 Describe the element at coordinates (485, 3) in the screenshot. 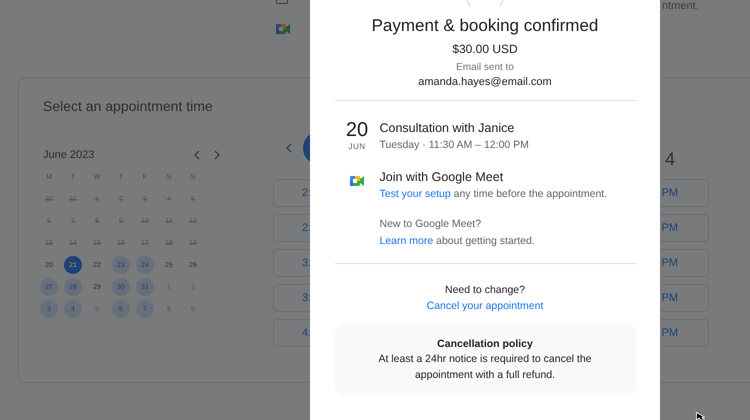

I see `circle-outline-icon` at that location.